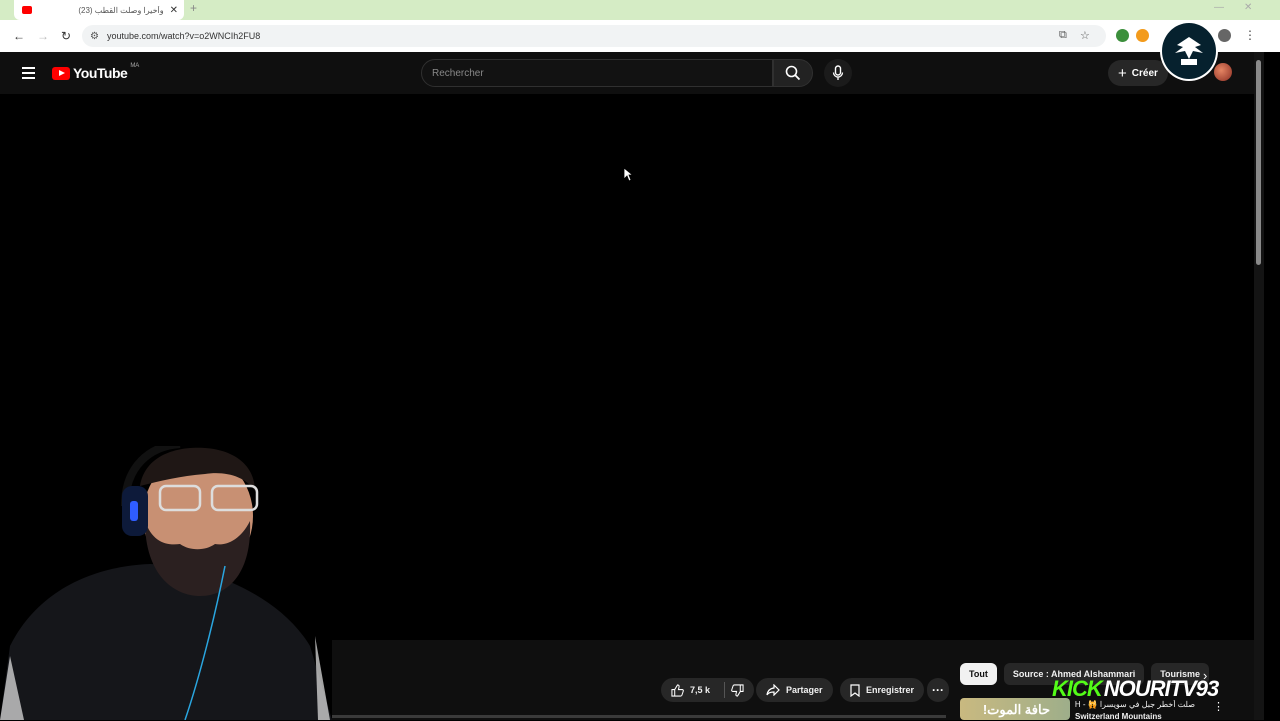  I want to click on eagle-logo-icon, so click(1189, 51).